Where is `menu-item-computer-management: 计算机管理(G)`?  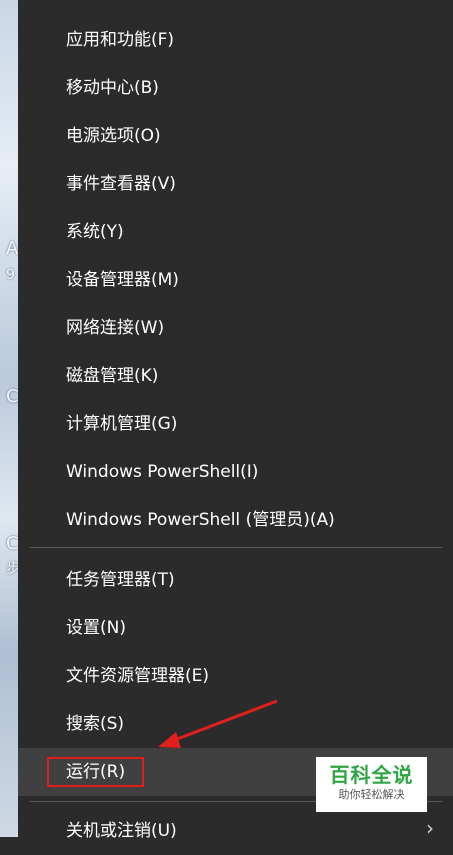 menu-item-computer-management: 计算机管理(G) is located at coordinates (235, 424).